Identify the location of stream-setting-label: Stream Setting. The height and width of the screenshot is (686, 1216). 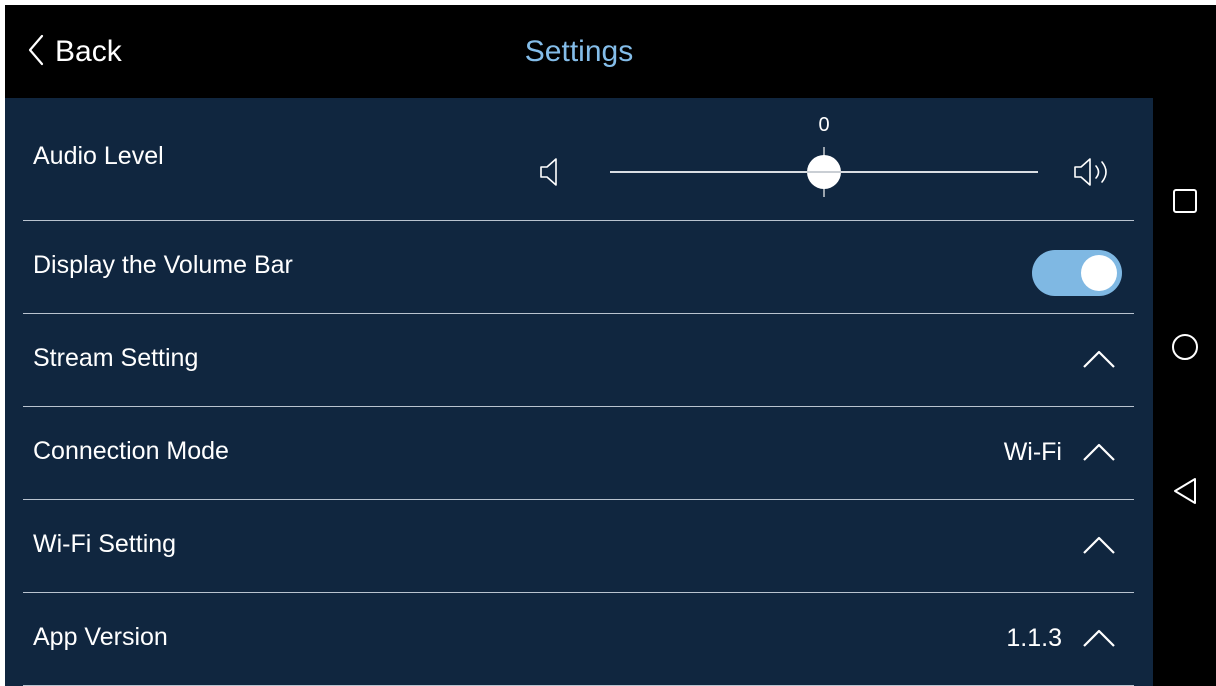
(116, 358).